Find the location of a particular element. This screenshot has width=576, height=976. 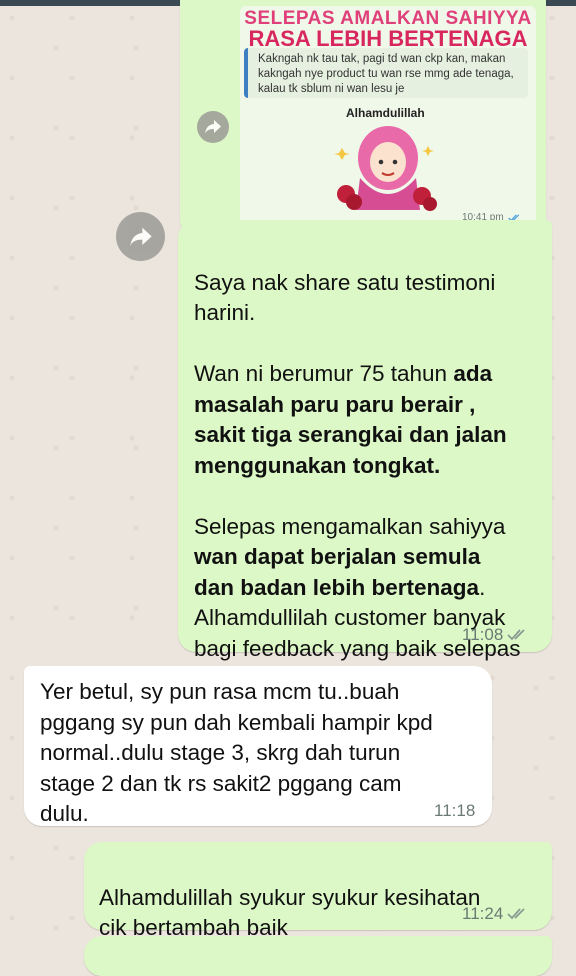

message-timestamp: 11:08 is located at coordinates (495, 635).